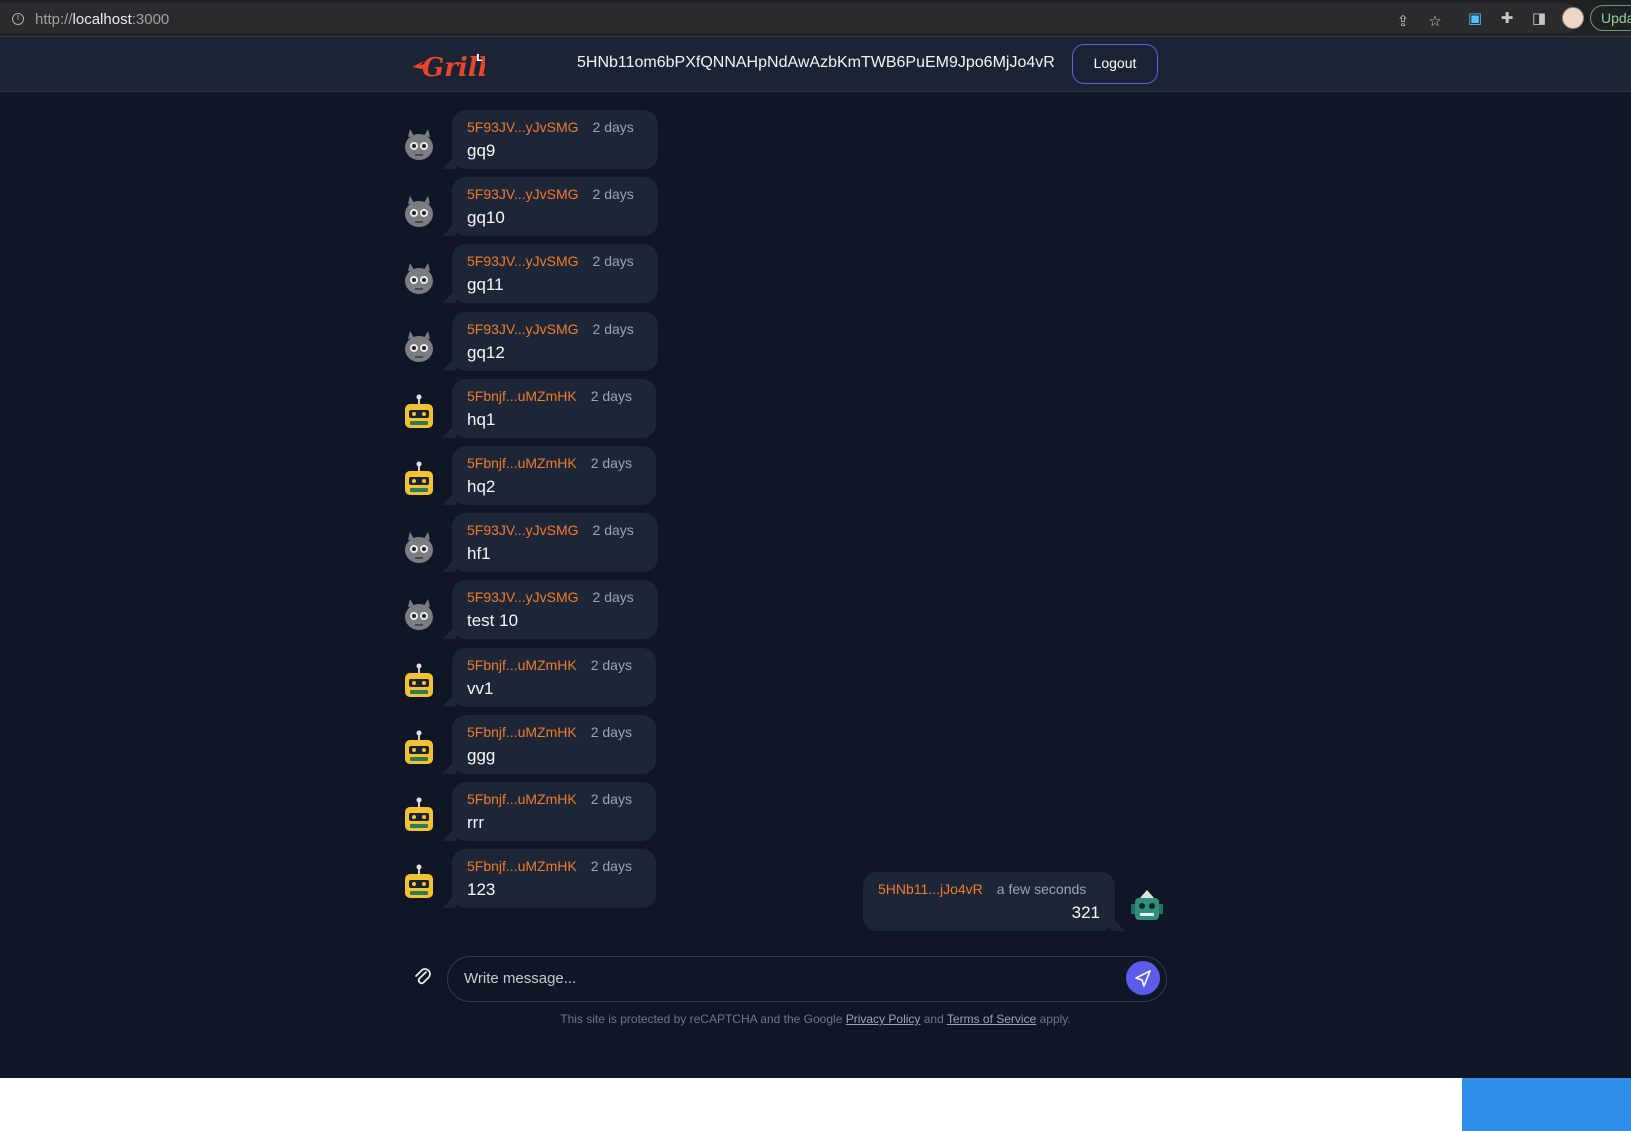 The image size is (1631, 1131). What do you see at coordinates (1403, 21) in the screenshot?
I see `share-icon: ⇪` at bounding box center [1403, 21].